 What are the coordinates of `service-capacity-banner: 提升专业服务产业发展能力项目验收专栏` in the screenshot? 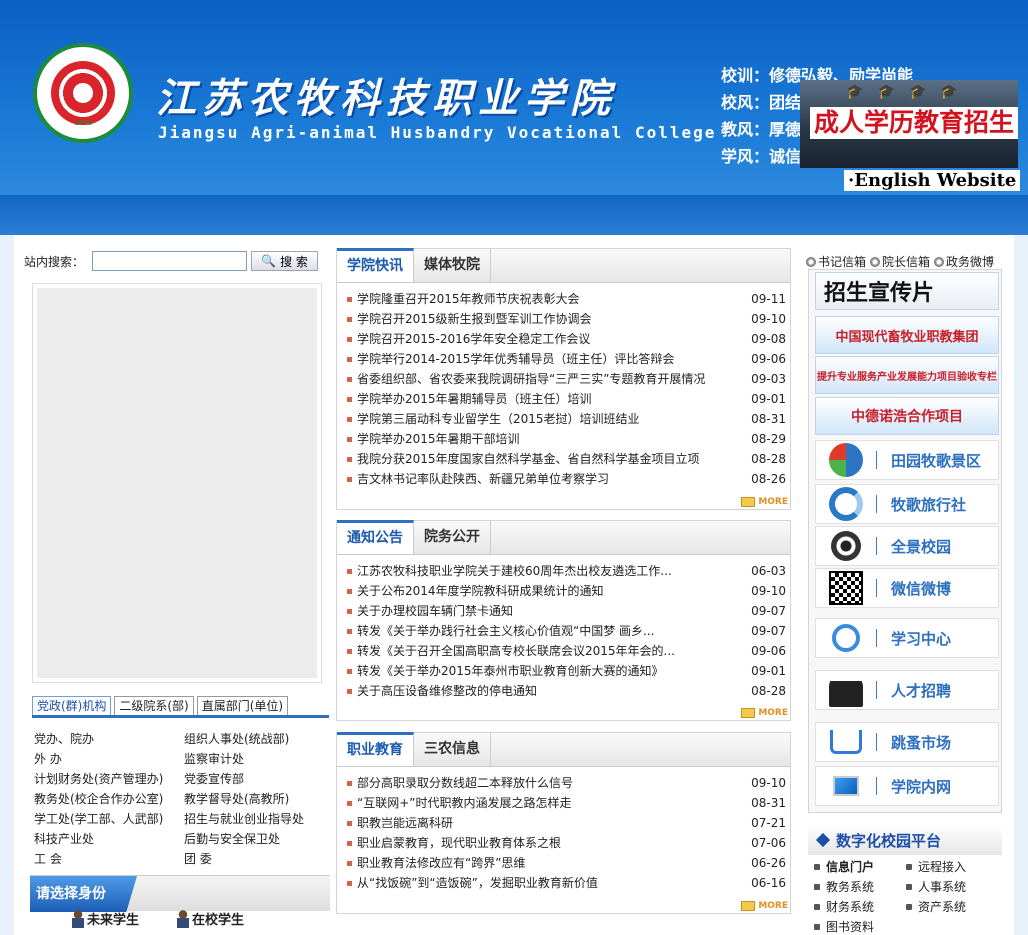 It's located at (907, 375).